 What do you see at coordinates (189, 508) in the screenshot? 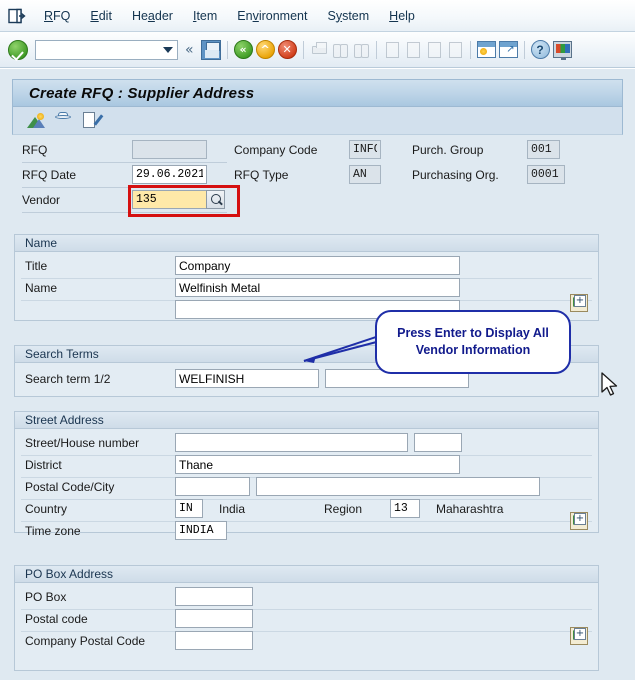
I see `country-input` at bounding box center [189, 508].